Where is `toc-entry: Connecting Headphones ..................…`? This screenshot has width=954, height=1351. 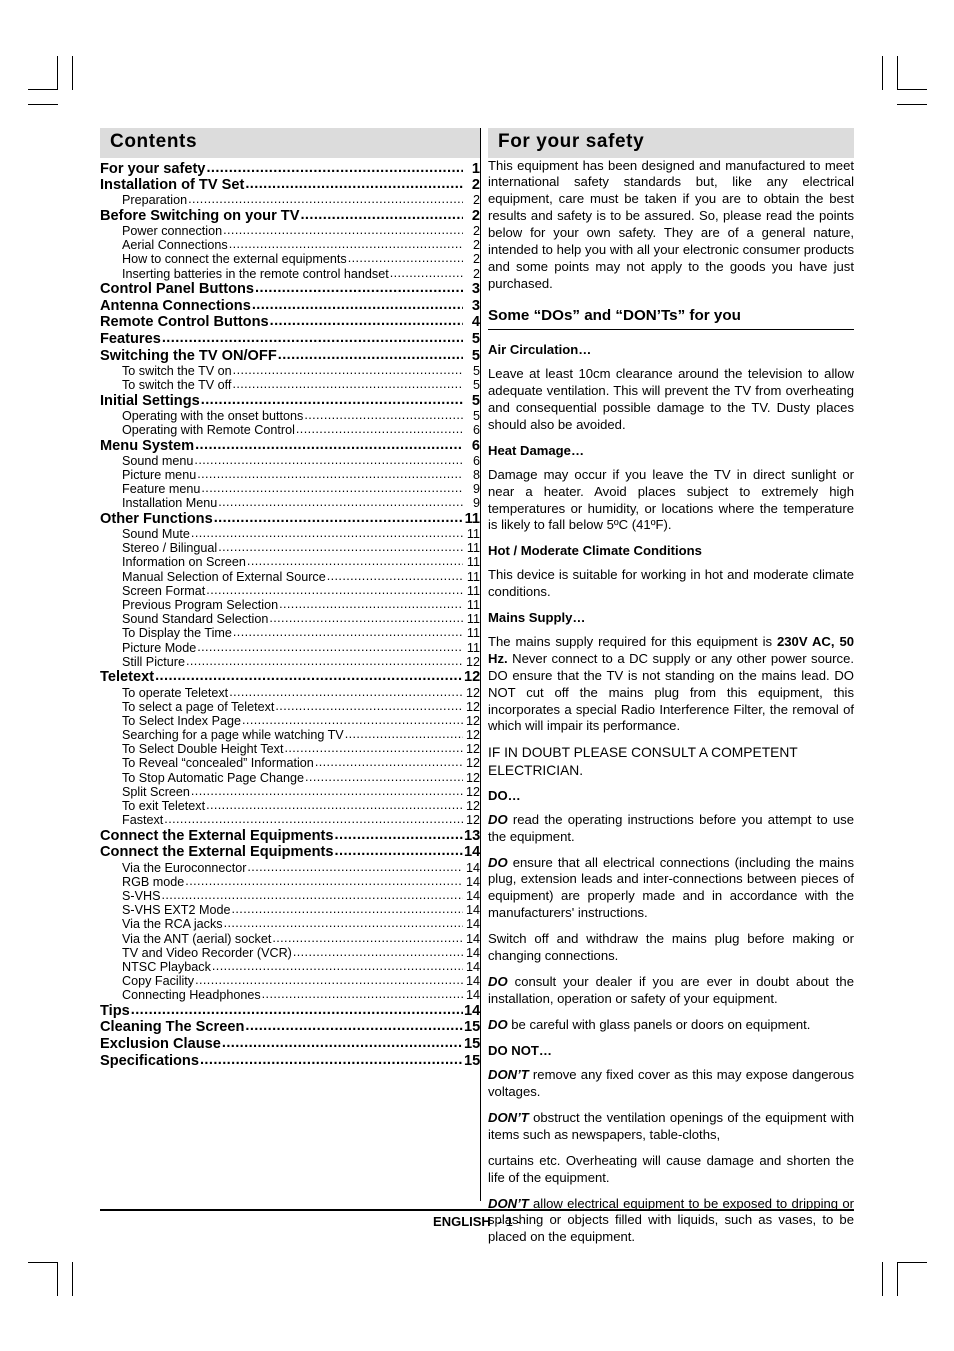 toc-entry: Connecting Headphones ..................… is located at coordinates (290, 995).